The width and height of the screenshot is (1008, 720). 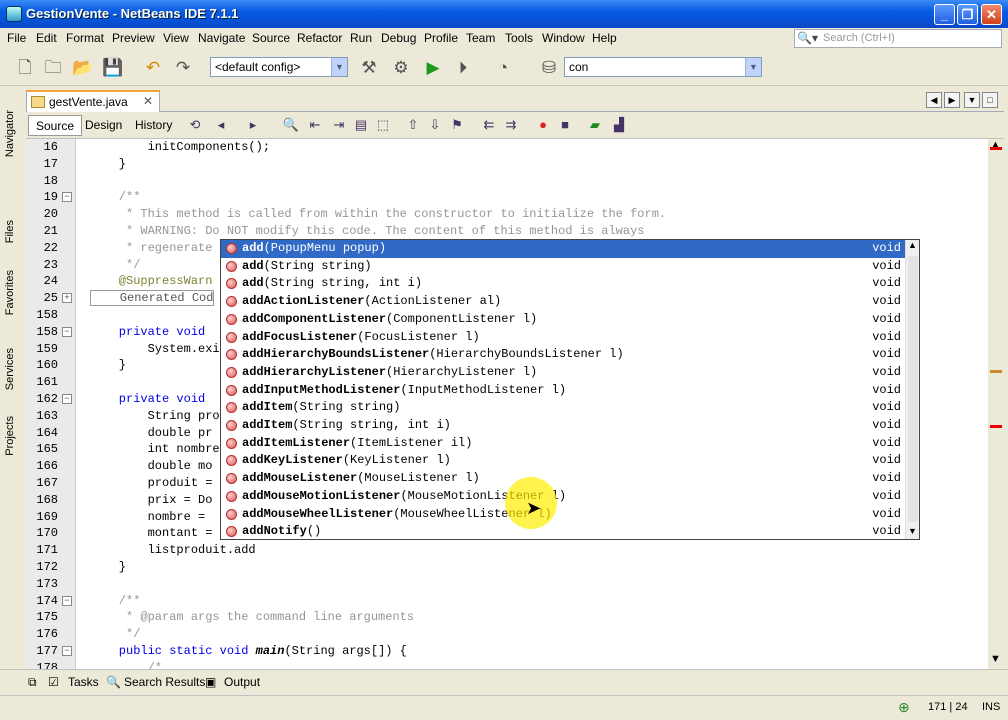 I want to click on comment-icon: ▰, so click(x=595, y=125).